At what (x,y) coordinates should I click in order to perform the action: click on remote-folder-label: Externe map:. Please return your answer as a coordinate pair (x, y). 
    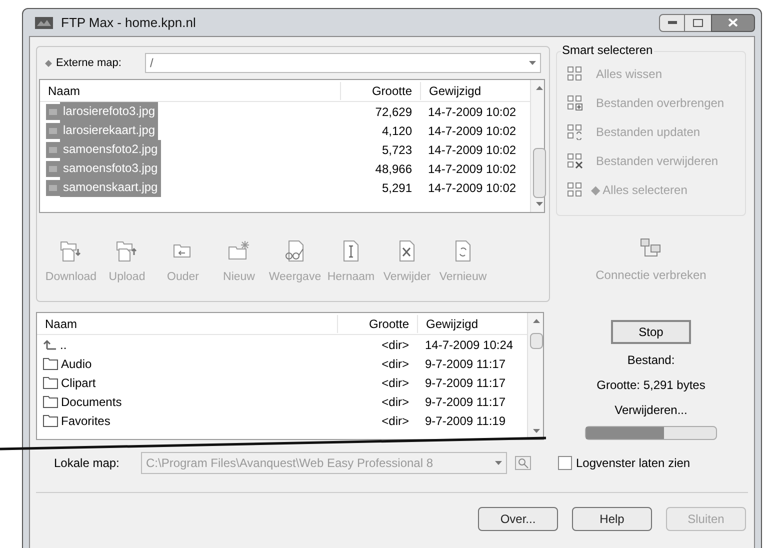
    Looking at the image, I should click on (89, 63).